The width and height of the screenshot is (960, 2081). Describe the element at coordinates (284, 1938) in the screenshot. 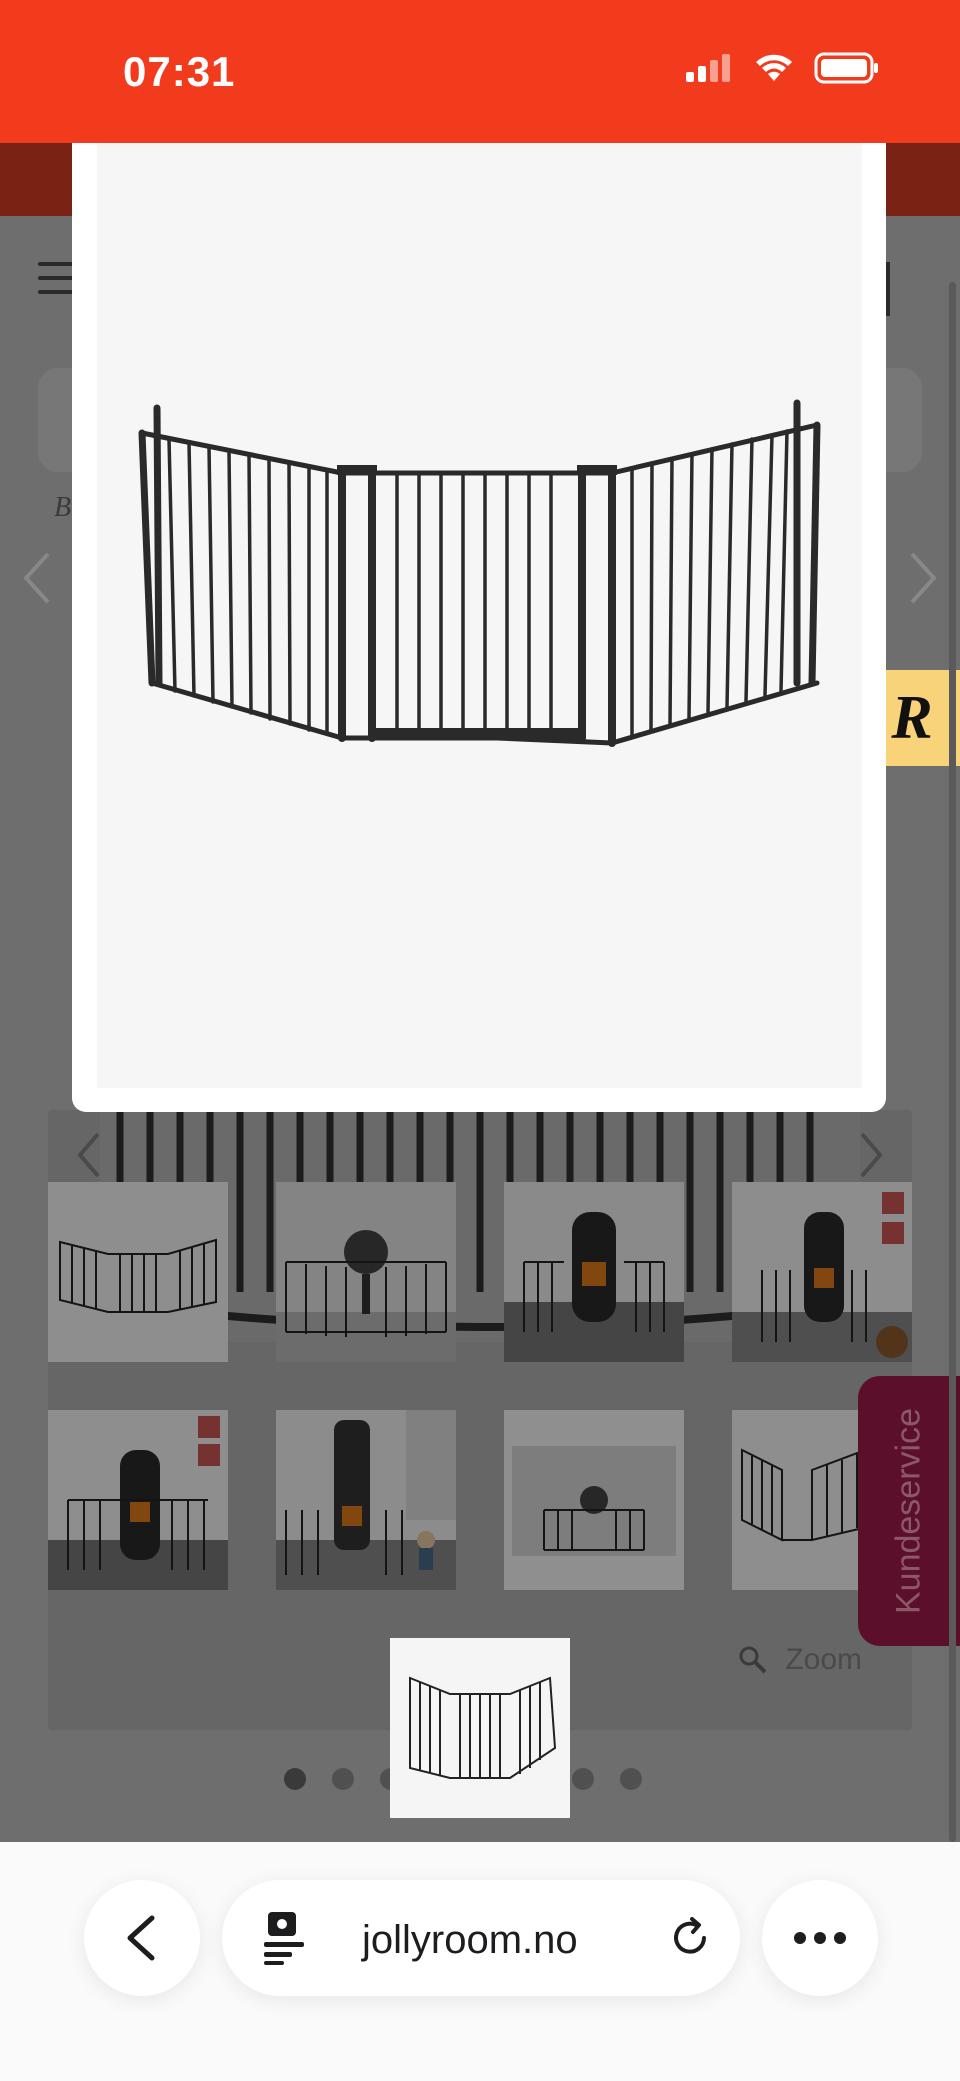

I see `site-settings-icon` at that location.